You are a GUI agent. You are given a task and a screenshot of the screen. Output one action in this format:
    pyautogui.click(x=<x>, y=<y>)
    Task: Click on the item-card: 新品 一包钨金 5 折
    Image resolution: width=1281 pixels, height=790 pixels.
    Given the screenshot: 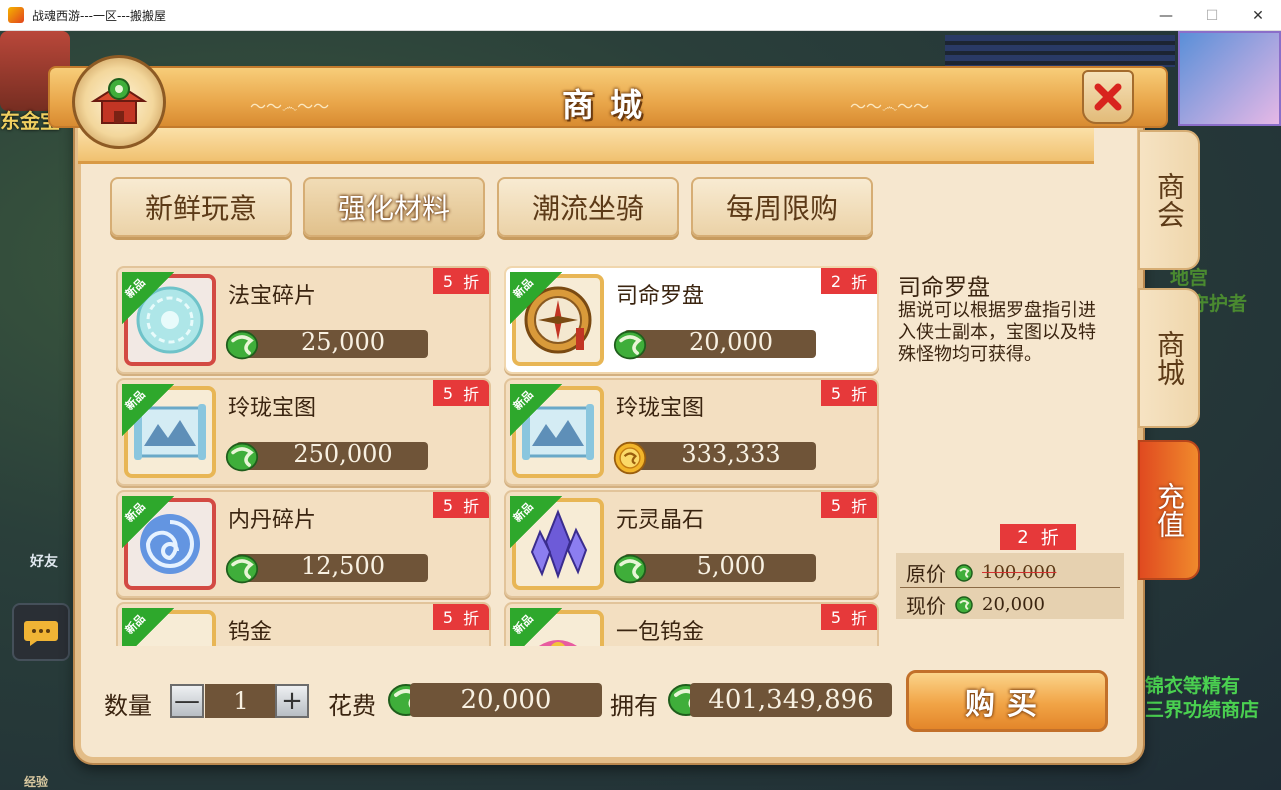 What is the action you would take?
    pyautogui.click(x=691, y=624)
    